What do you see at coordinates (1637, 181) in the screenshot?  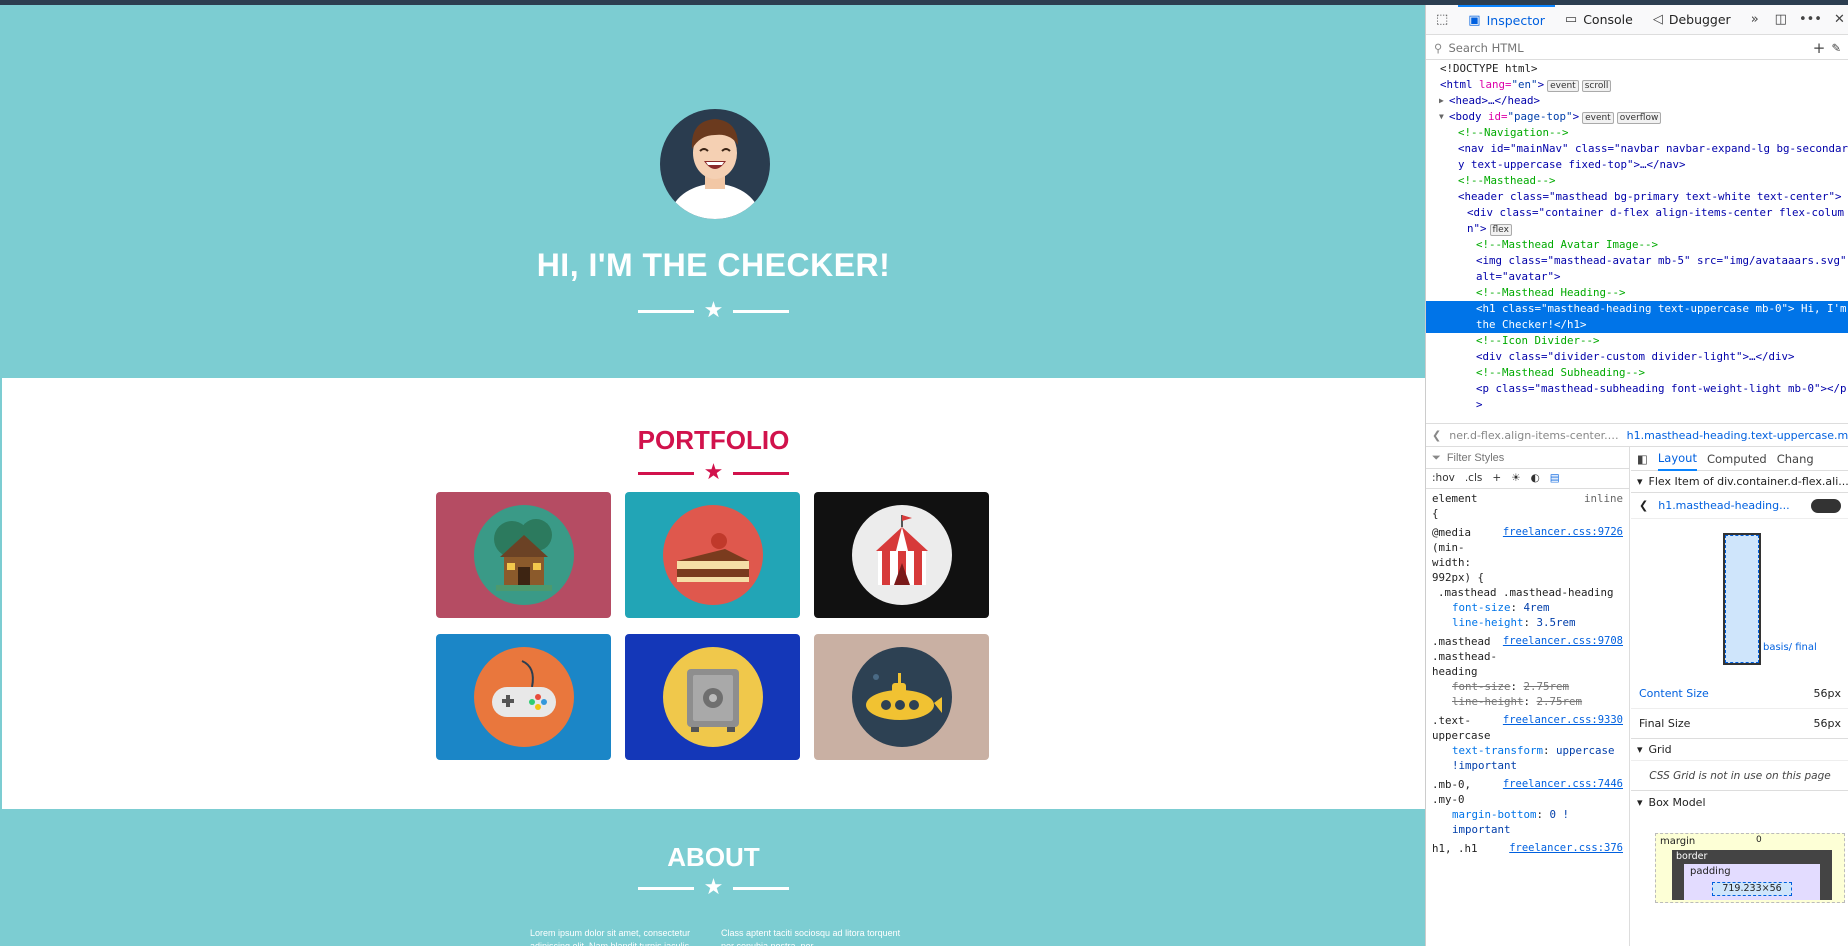 I see `markup-node: <!--Masthead-->` at bounding box center [1637, 181].